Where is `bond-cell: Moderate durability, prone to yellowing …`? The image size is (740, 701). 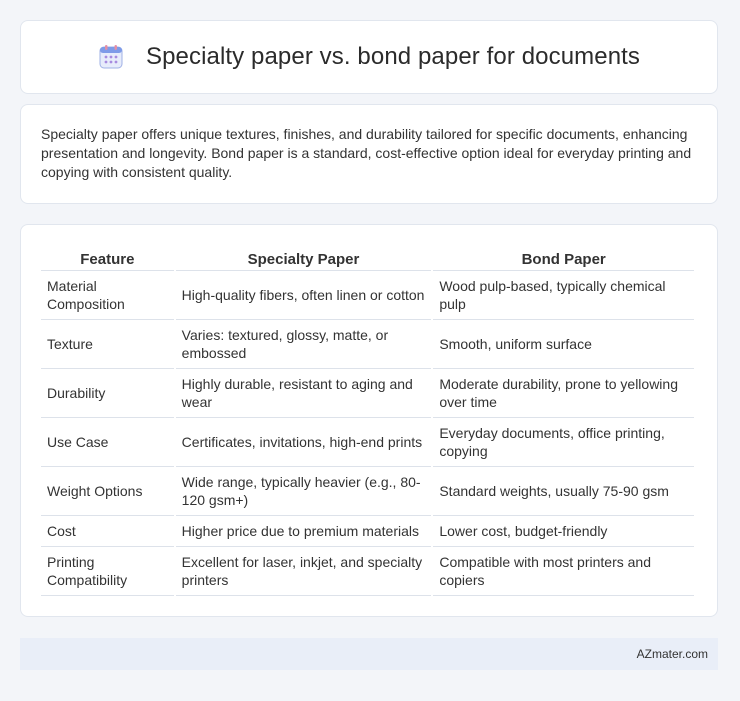 bond-cell: Moderate durability, prone to yellowing … is located at coordinates (563, 393).